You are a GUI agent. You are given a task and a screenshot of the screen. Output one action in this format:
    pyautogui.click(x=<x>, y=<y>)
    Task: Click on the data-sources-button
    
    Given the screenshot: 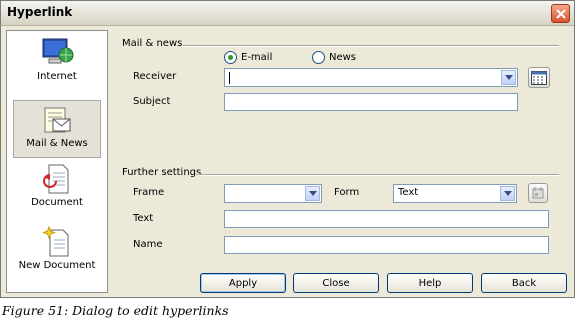 What is the action you would take?
    pyautogui.click(x=539, y=77)
    